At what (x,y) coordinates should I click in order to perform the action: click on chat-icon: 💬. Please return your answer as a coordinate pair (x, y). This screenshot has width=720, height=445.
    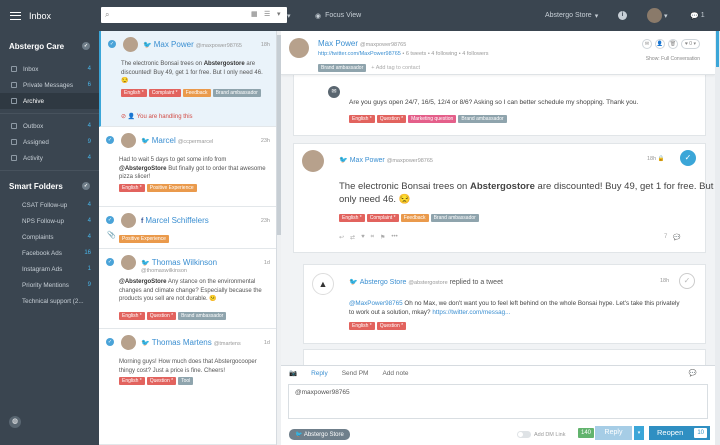
    Looking at the image, I should click on (693, 373).